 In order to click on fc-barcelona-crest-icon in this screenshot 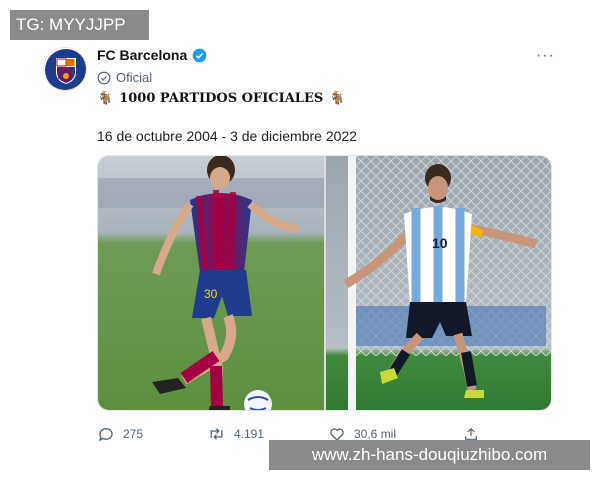, I will do `click(65, 69)`.